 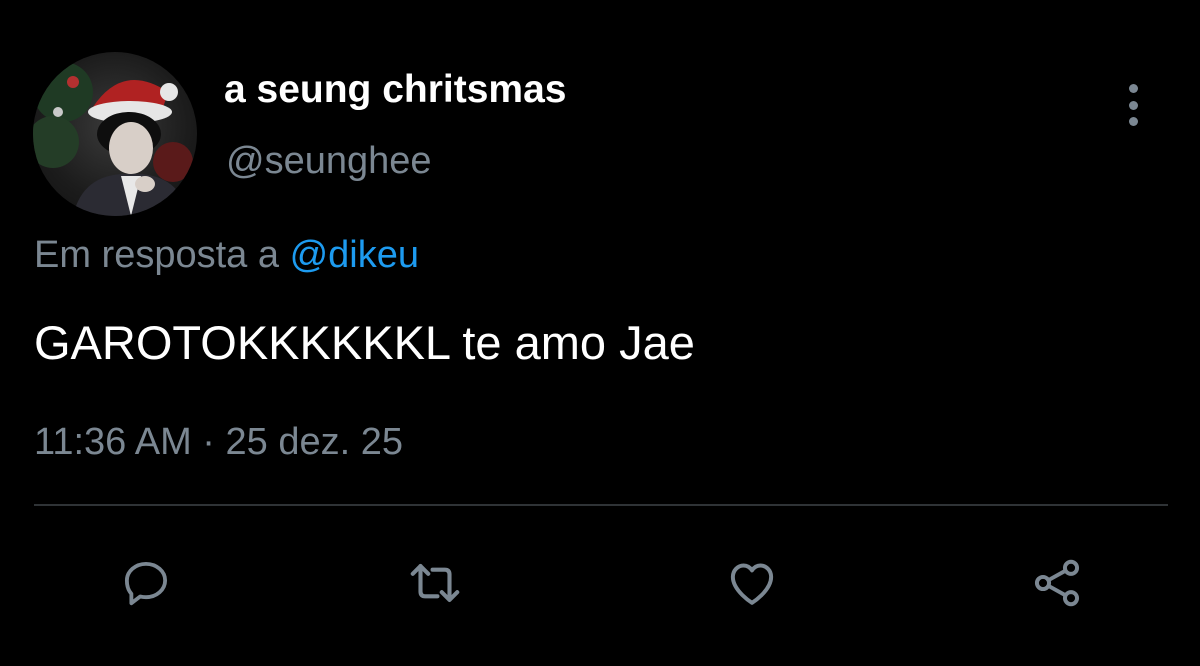 I want to click on like-button, so click(x=752, y=583).